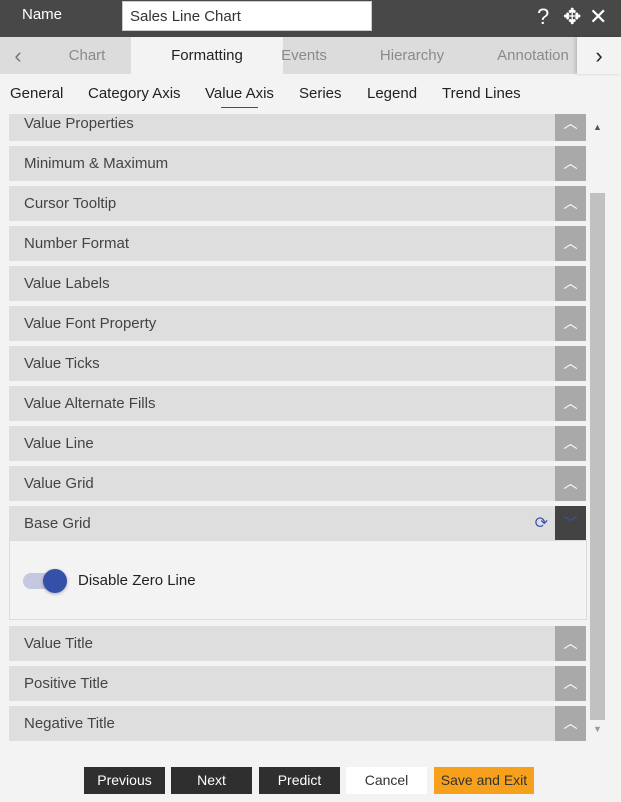  I want to click on save-and-exit-button: Save and Exit, so click(484, 780).